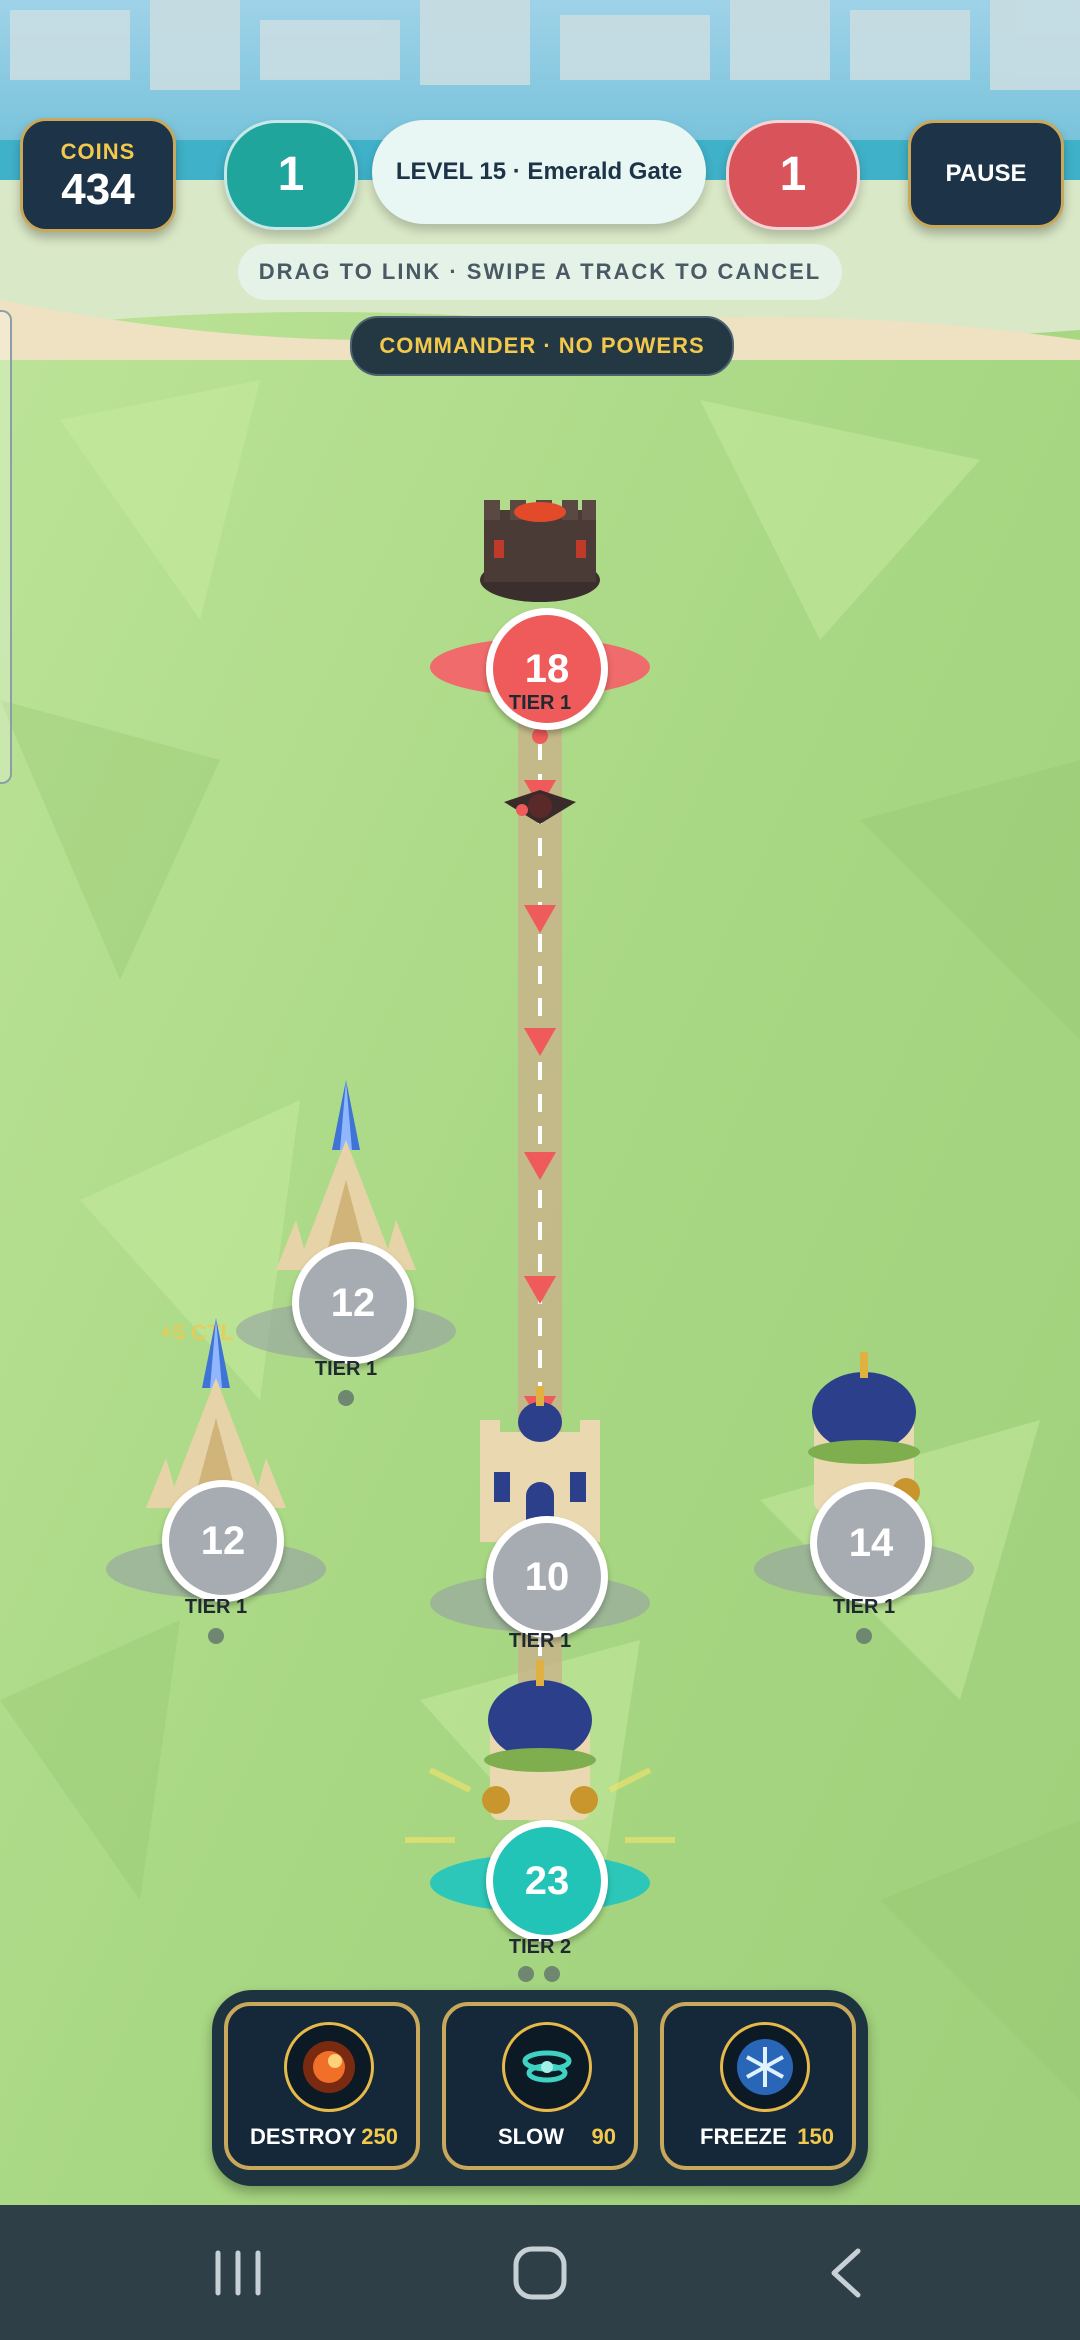 The image size is (1080, 2340). I want to click on tower-unit-count: 10, so click(547, 1577).